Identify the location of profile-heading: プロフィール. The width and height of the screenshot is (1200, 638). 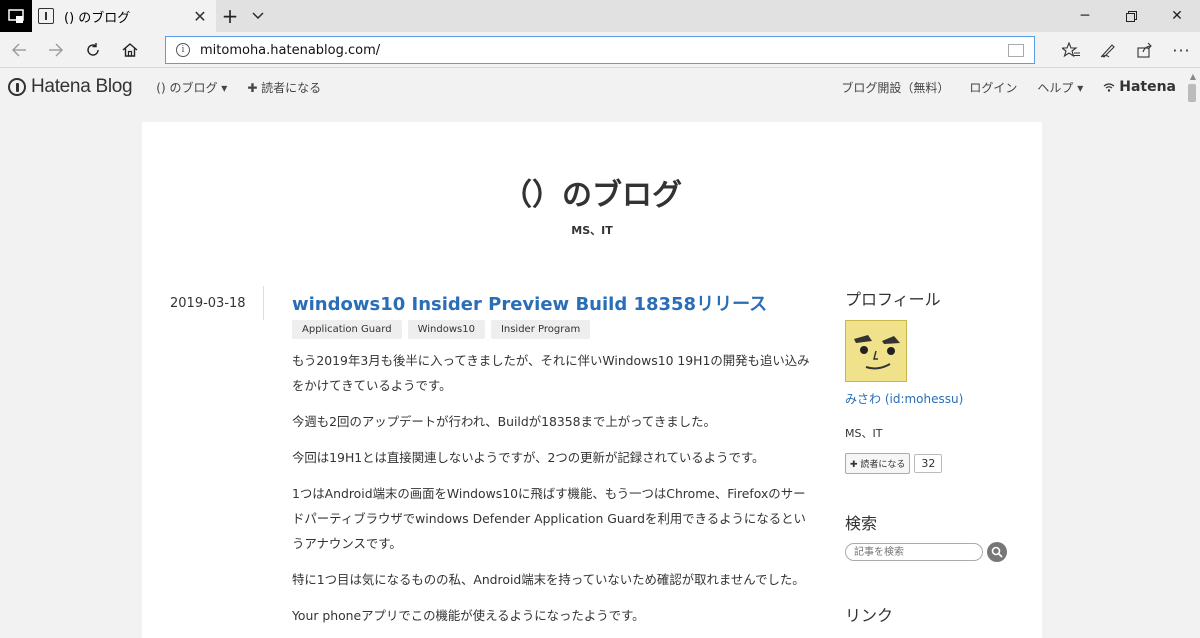
(893, 299).